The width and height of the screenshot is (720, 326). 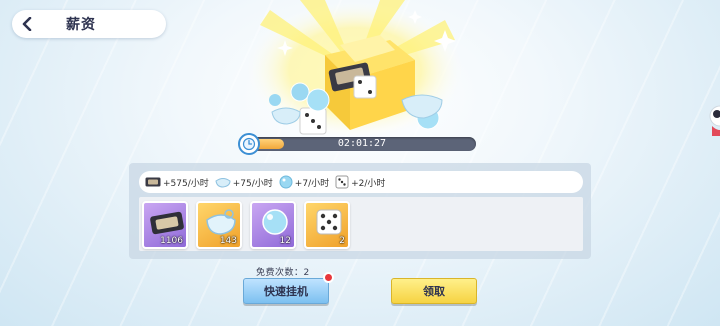 I want to click on chevron-left-icon, so click(x=27, y=24).